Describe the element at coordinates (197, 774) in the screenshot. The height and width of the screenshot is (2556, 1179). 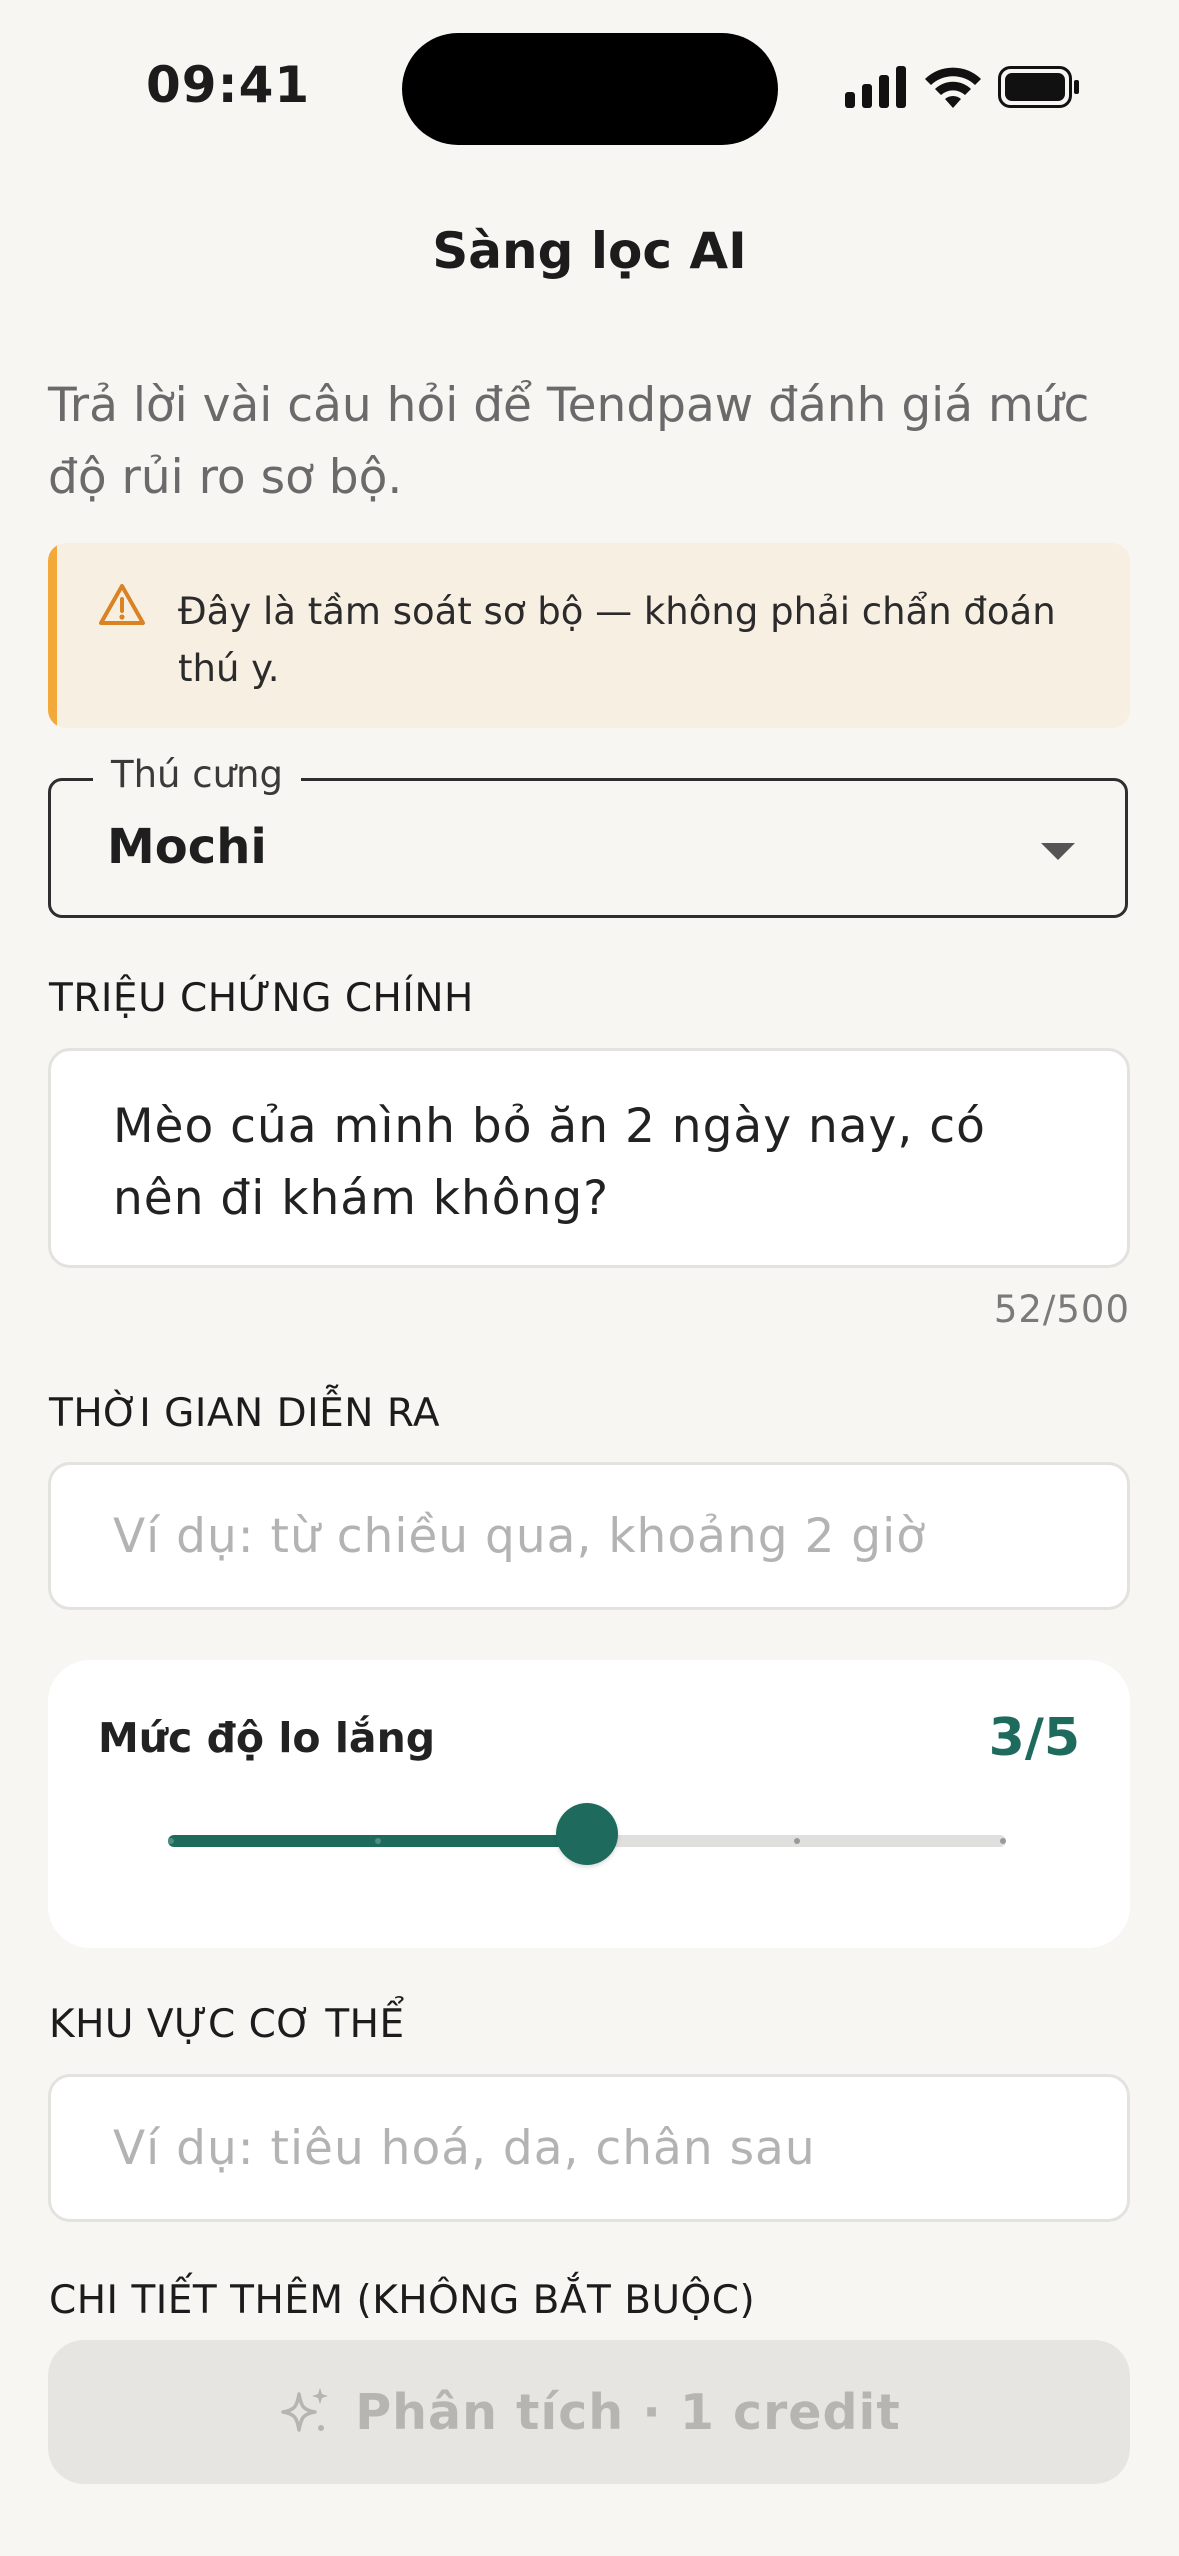
I see `pet-select-label: Thú cưng` at that location.